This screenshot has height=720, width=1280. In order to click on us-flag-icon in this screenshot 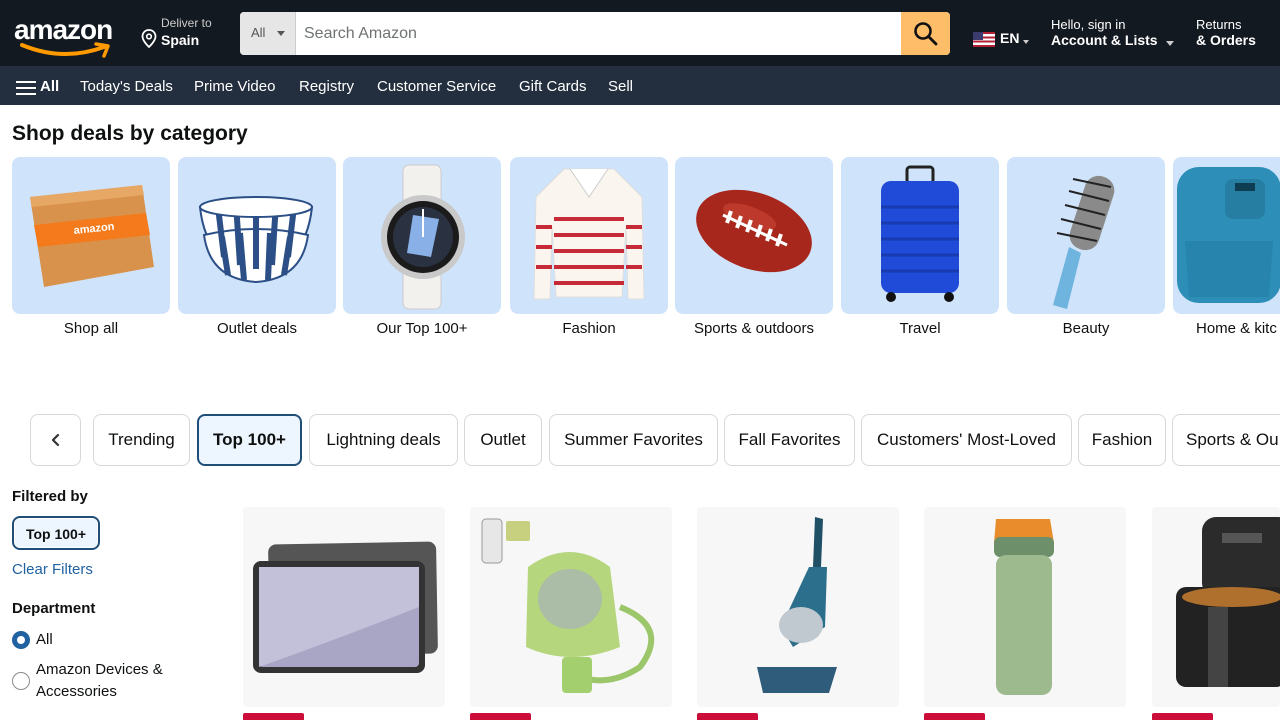, I will do `click(984, 39)`.